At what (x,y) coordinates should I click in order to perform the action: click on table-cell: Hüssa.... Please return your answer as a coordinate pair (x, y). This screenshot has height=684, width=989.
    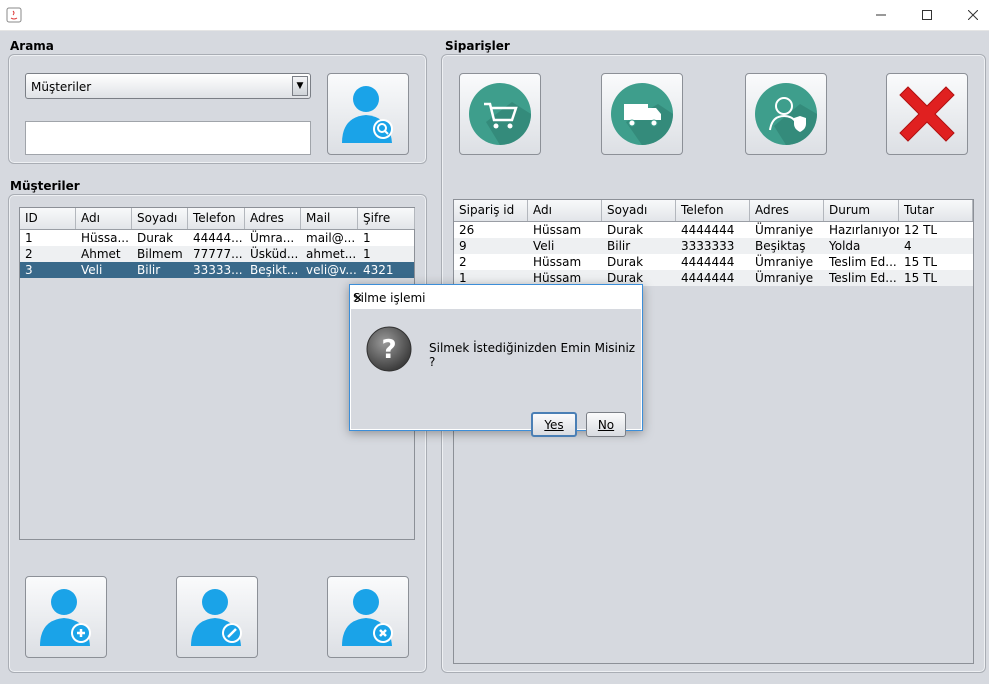
    Looking at the image, I should click on (105, 238).